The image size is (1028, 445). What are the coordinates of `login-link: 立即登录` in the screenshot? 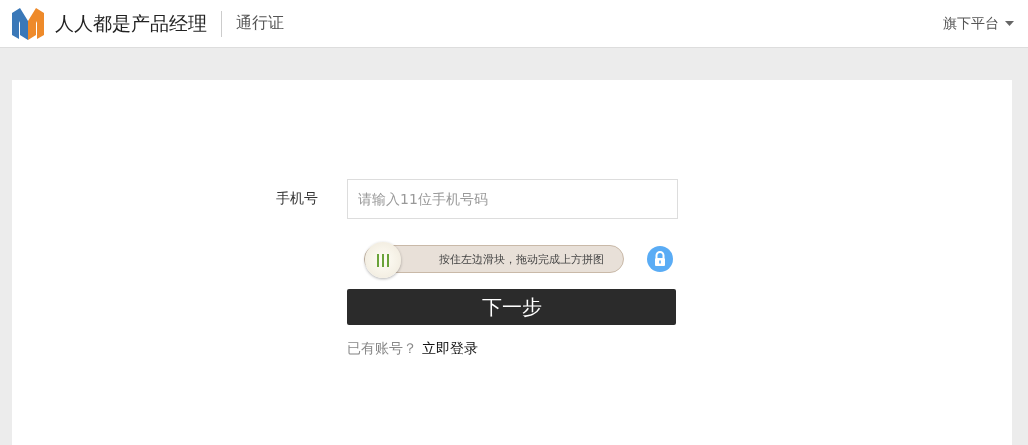 It's located at (450, 349).